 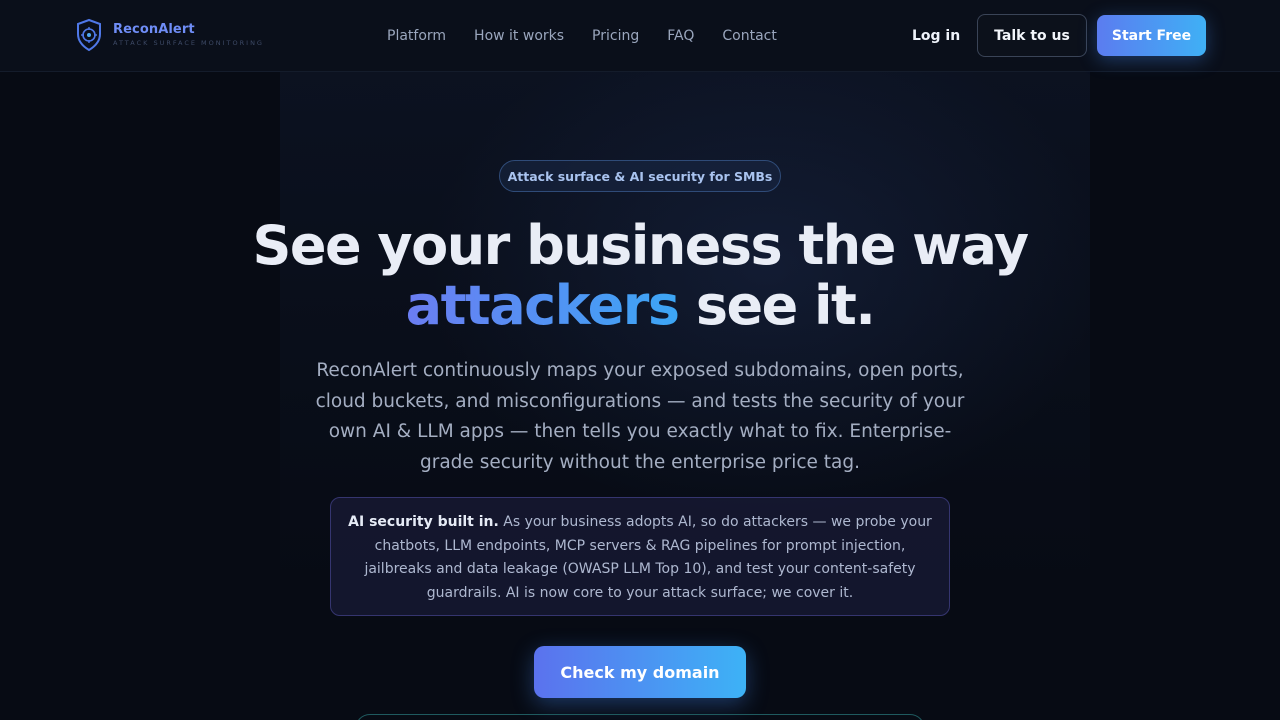 What do you see at coordinates (1032, 35) in the screenshot?
I see `talk-to-us-button: Talk to us` at bounding box center [1032, 35].